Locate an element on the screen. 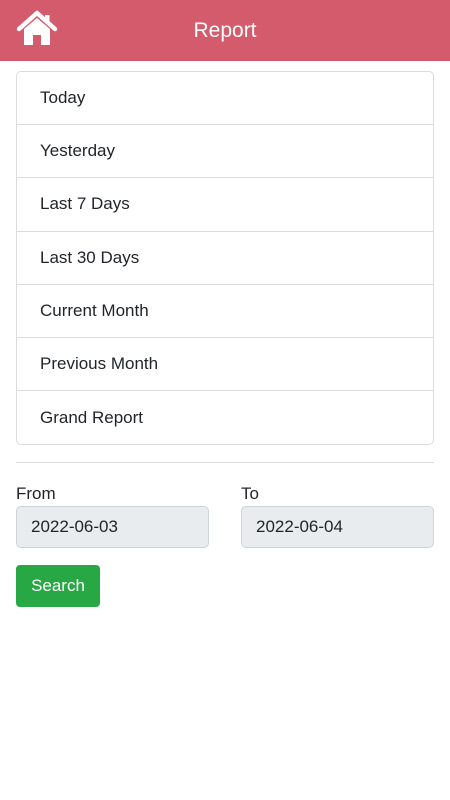 This screenshot has height=800, width=450. list-item-previous-month: Previous Month is located at coordinates (225, 365).